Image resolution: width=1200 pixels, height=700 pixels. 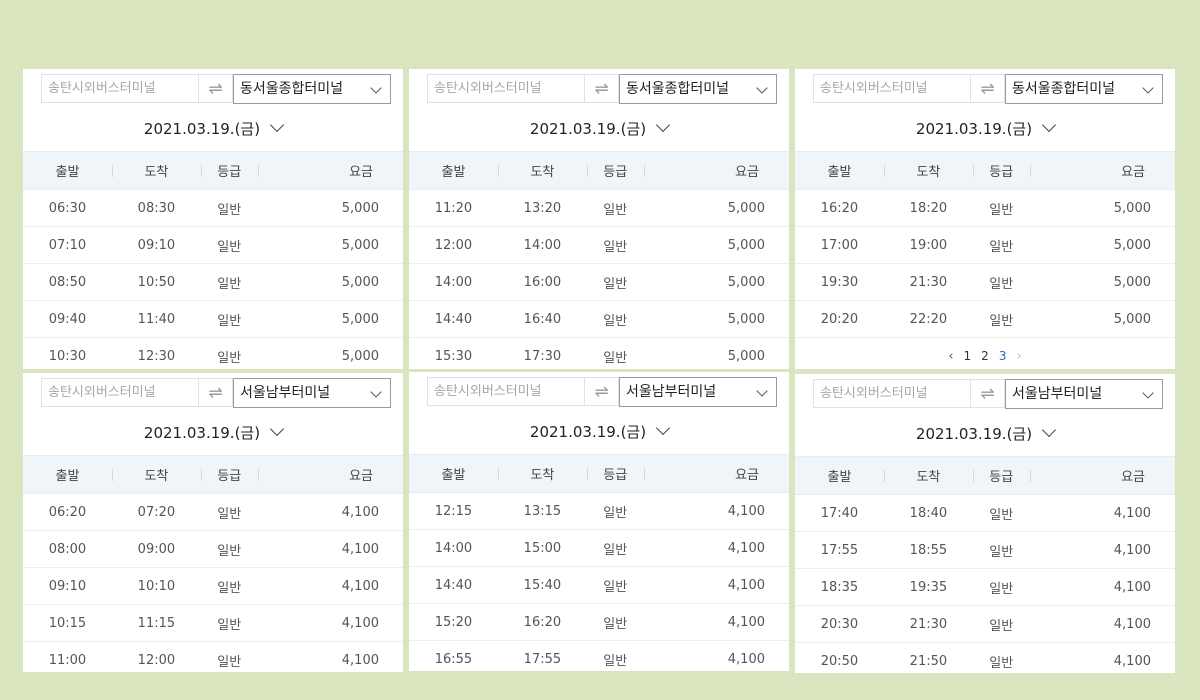 I want to click on route-selector: 송탄시외버스터미널 ⇌ 서울남부터미널, so click(x=985, y=396).